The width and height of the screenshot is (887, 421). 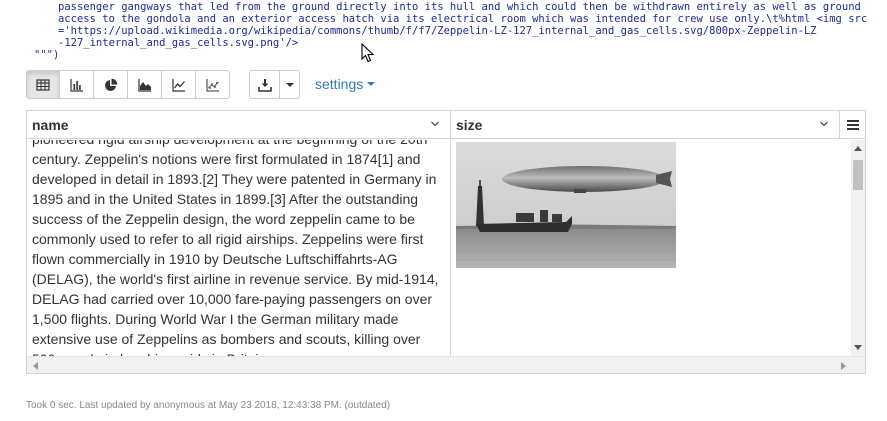 I want to click on line-chart-button, so click(x=179, y=84).